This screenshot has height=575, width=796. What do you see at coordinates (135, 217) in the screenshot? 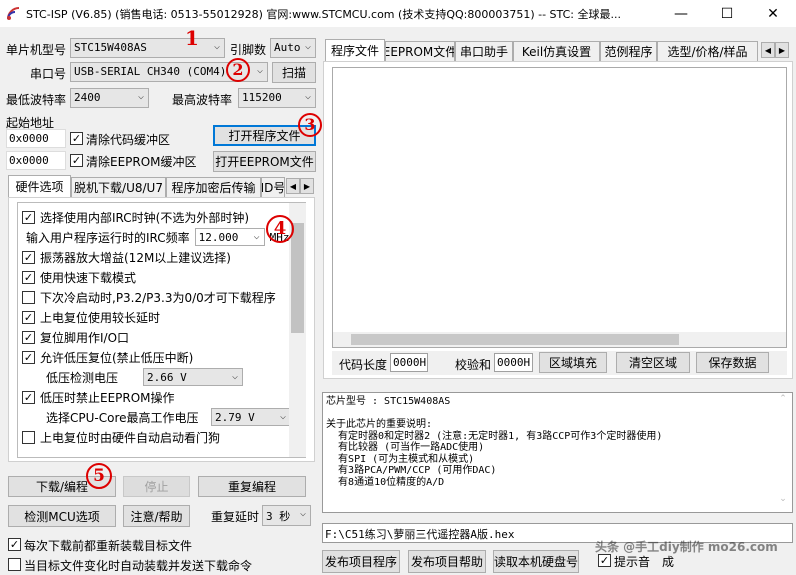
I see `option-internal-irc: ✓ 选择使用内部IRC时钟(不选为外部时钟)` at bounding box center [135, 217].